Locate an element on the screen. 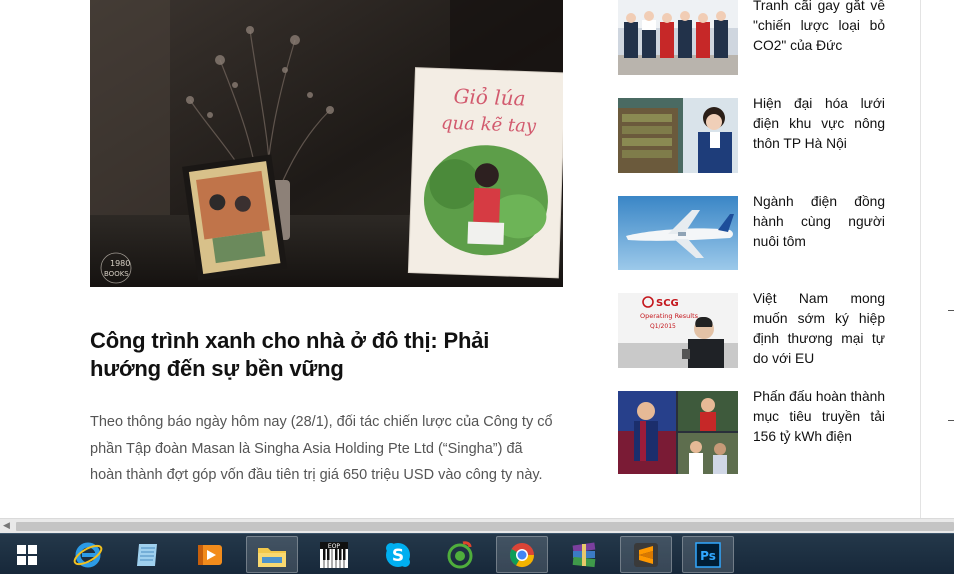  football-collage-thumbnail is located at coordinates (678, 432).